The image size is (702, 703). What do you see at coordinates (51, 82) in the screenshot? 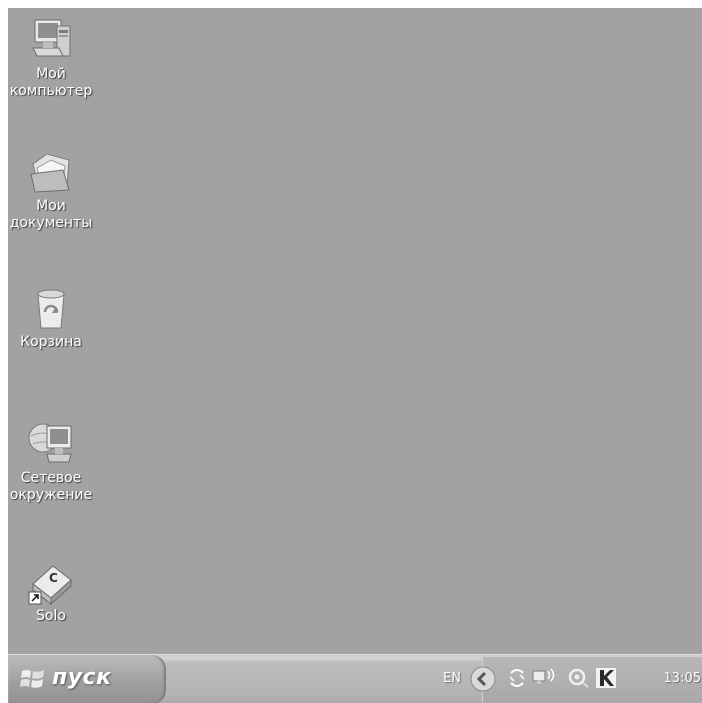
I see `desktop-icon-label: Мой компьютер` at bounding box center [51, 82].